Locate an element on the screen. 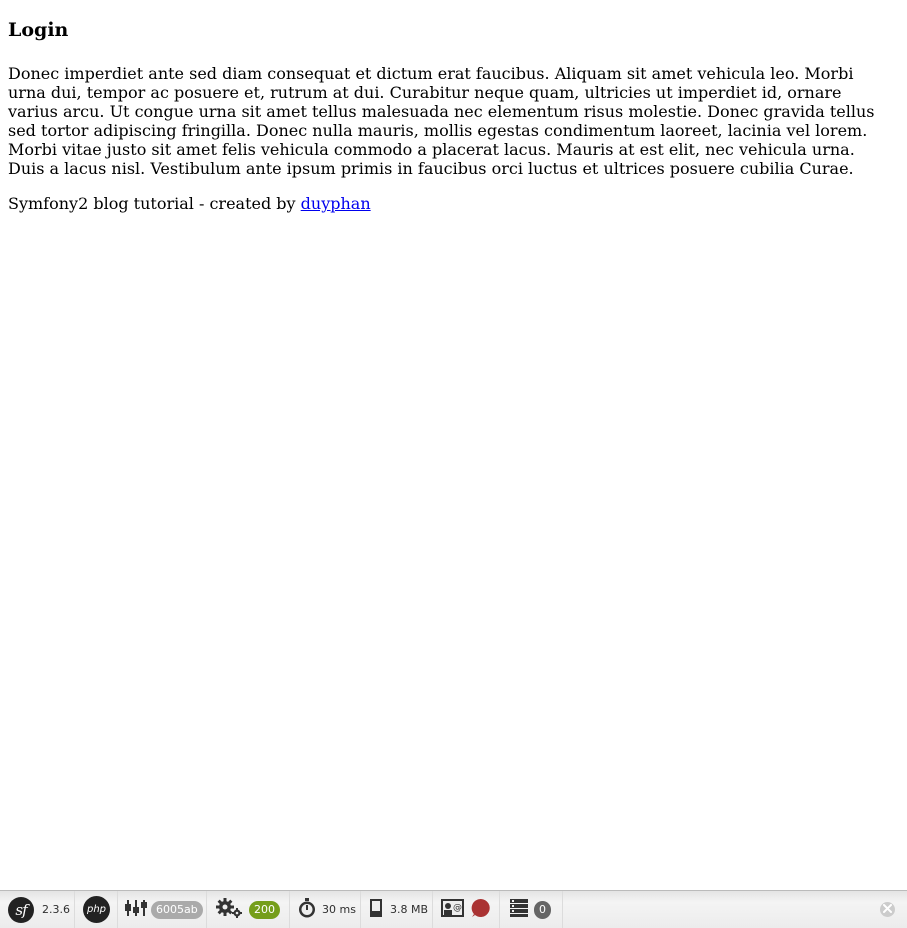 The width and height of the screenshot is (907, 928). memory-usage: 3.8 MB is located at coordinates (409, 909).